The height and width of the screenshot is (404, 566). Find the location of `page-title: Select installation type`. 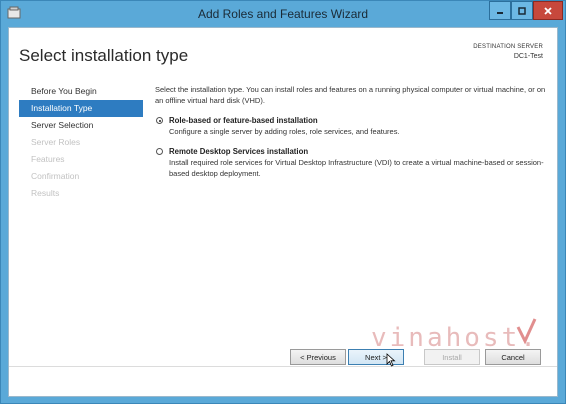

page-title: Select installation type is located at coordinates (104, 55).